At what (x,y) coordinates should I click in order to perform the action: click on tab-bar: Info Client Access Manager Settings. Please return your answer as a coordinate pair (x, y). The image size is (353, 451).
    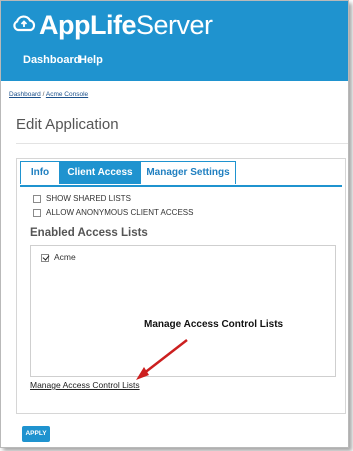
    Looking at the image, I should click on (181, 174).